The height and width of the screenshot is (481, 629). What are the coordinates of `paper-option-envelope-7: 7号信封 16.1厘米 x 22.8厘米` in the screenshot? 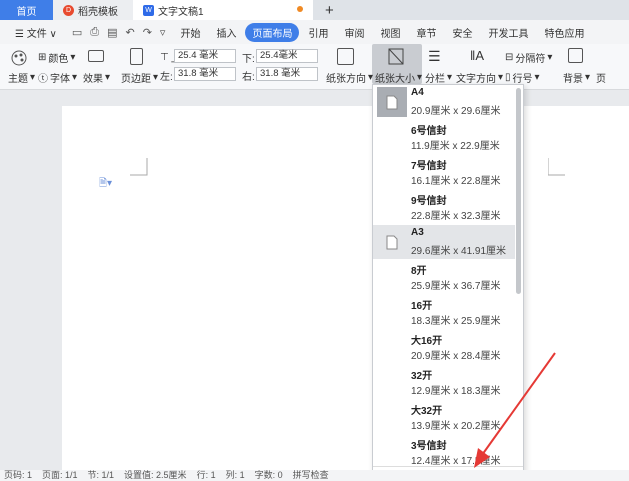 It's located at (444, 172).